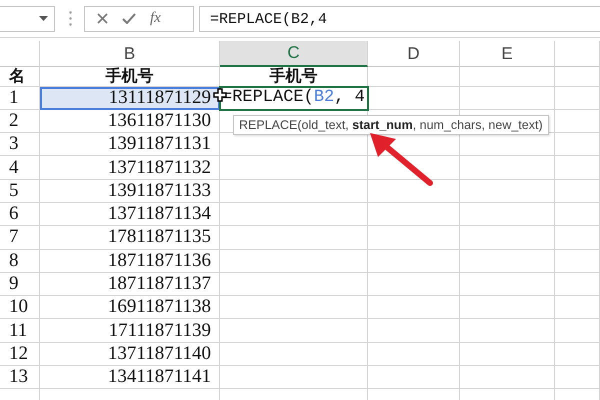 The image size is (600, 400). I want to click on table-cell: 18711871136, so click(130, 261).